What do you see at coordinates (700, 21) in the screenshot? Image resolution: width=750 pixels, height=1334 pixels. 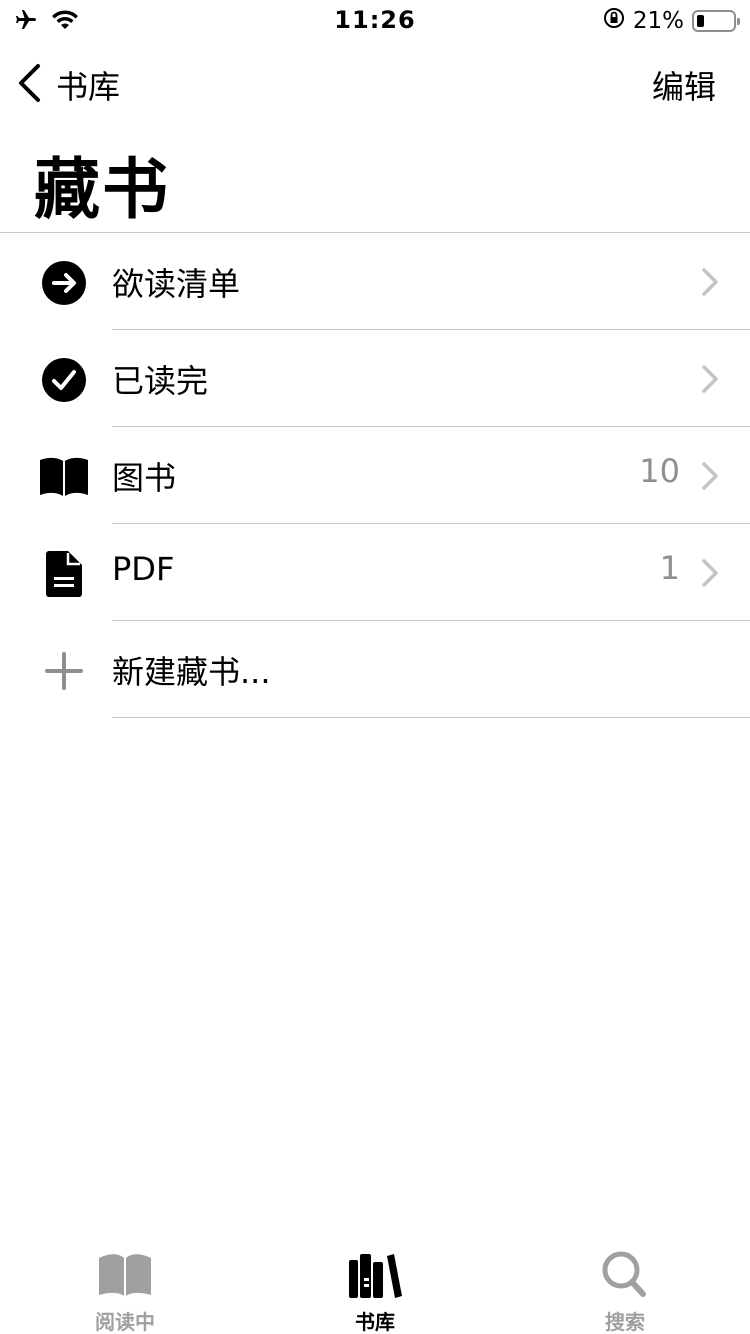 I see `battery-level` at bounding box center [700, 21].